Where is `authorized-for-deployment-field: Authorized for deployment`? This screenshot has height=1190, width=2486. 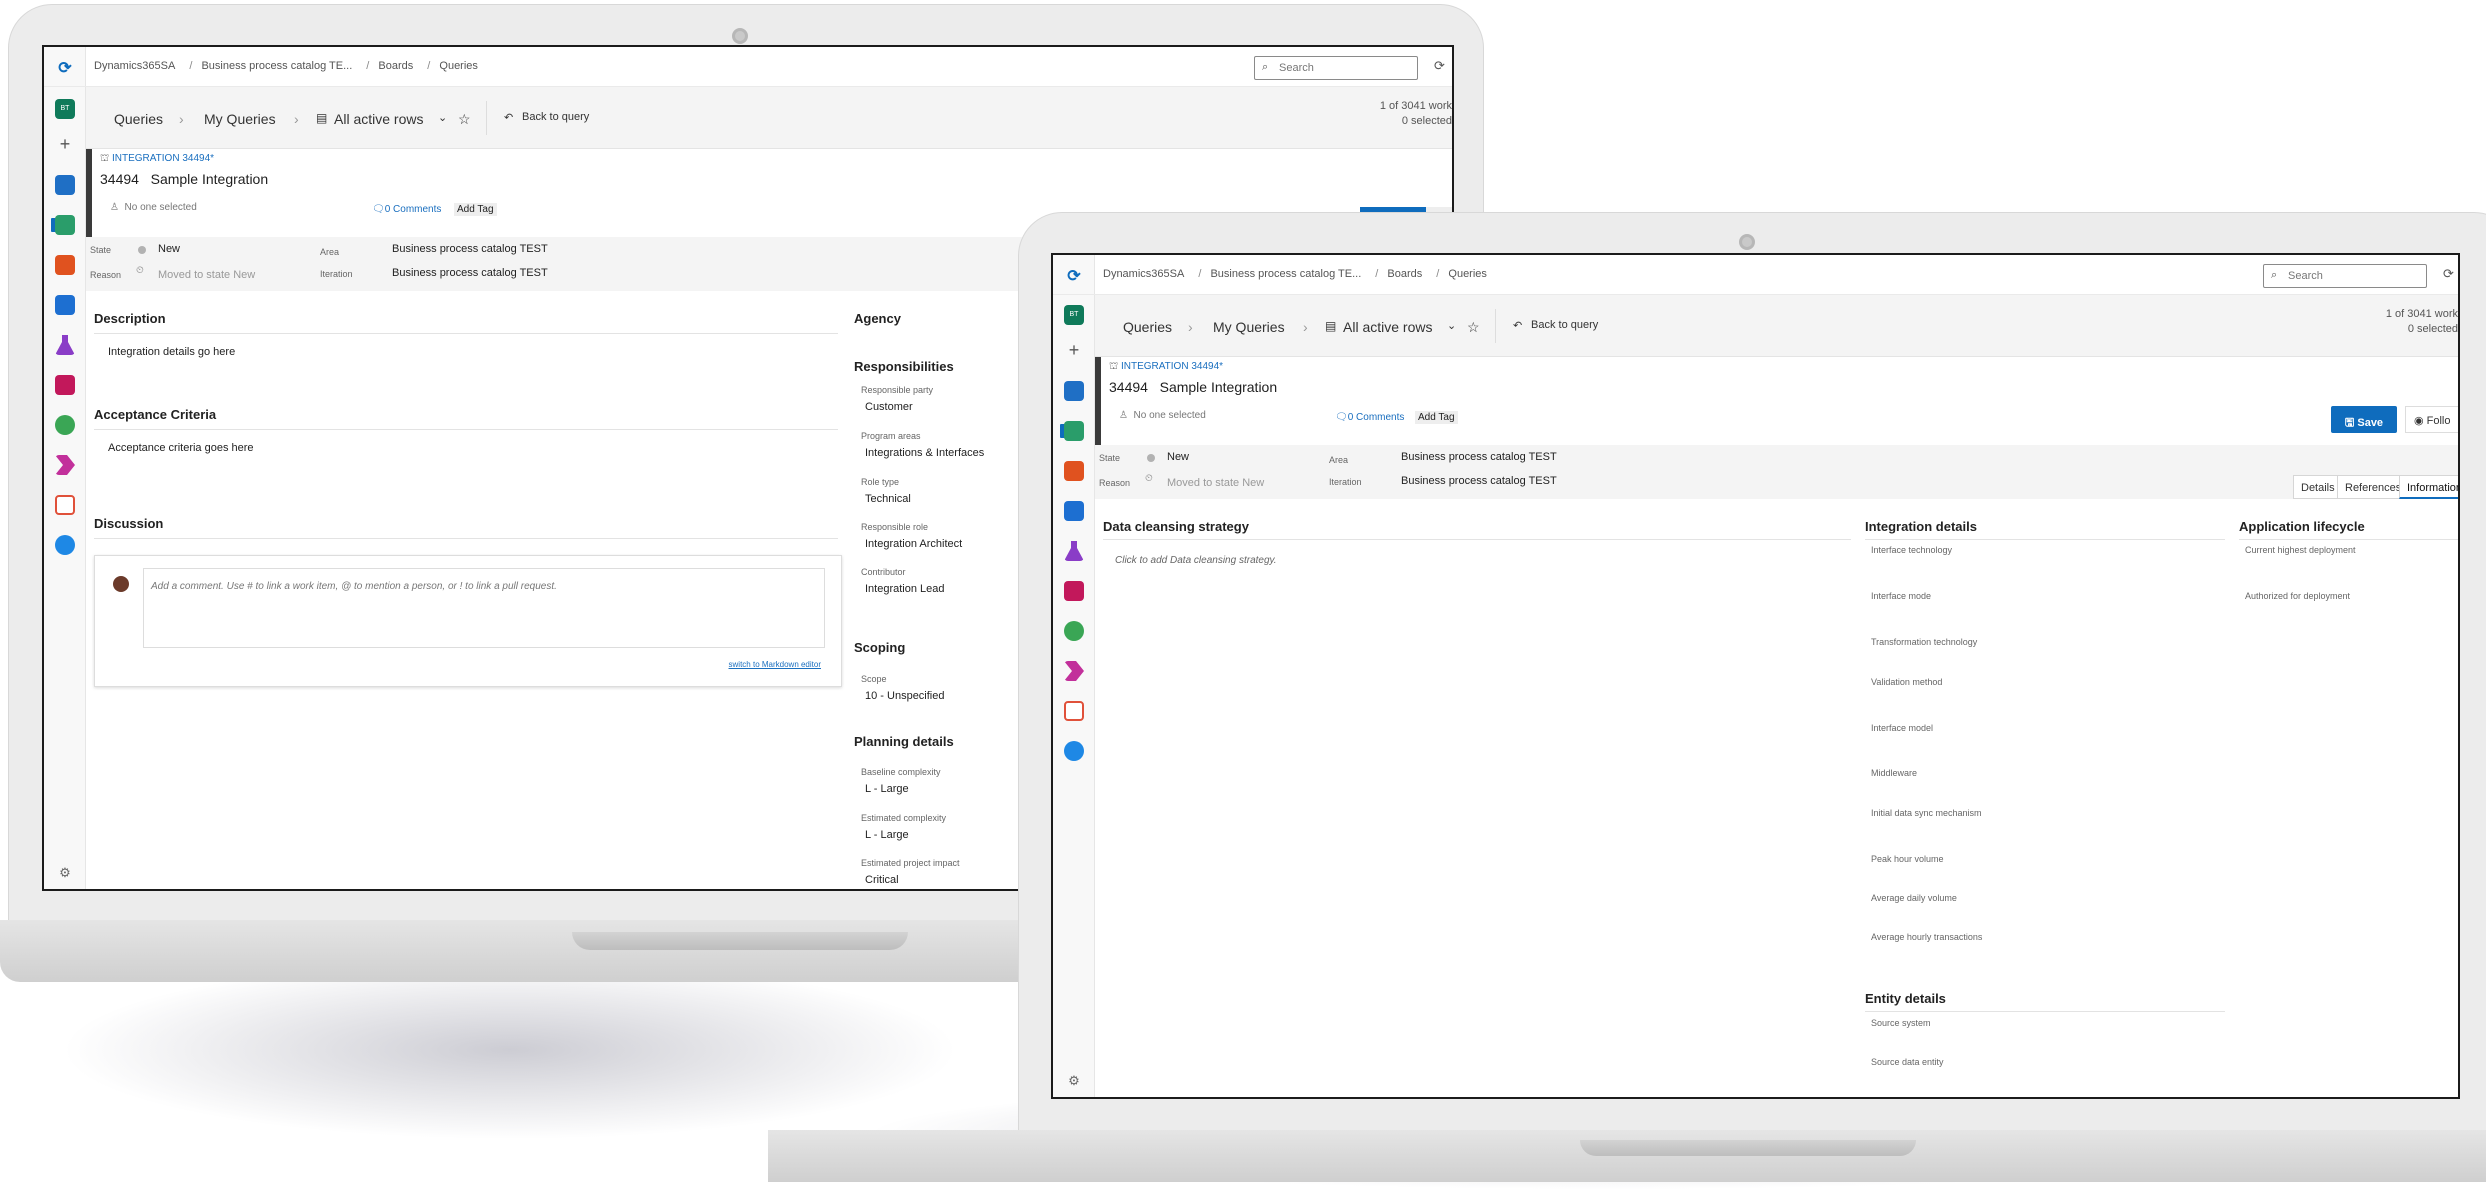 authorized-for-deployment-field: Authorized for deployment is located at coordinates (2297, 596).